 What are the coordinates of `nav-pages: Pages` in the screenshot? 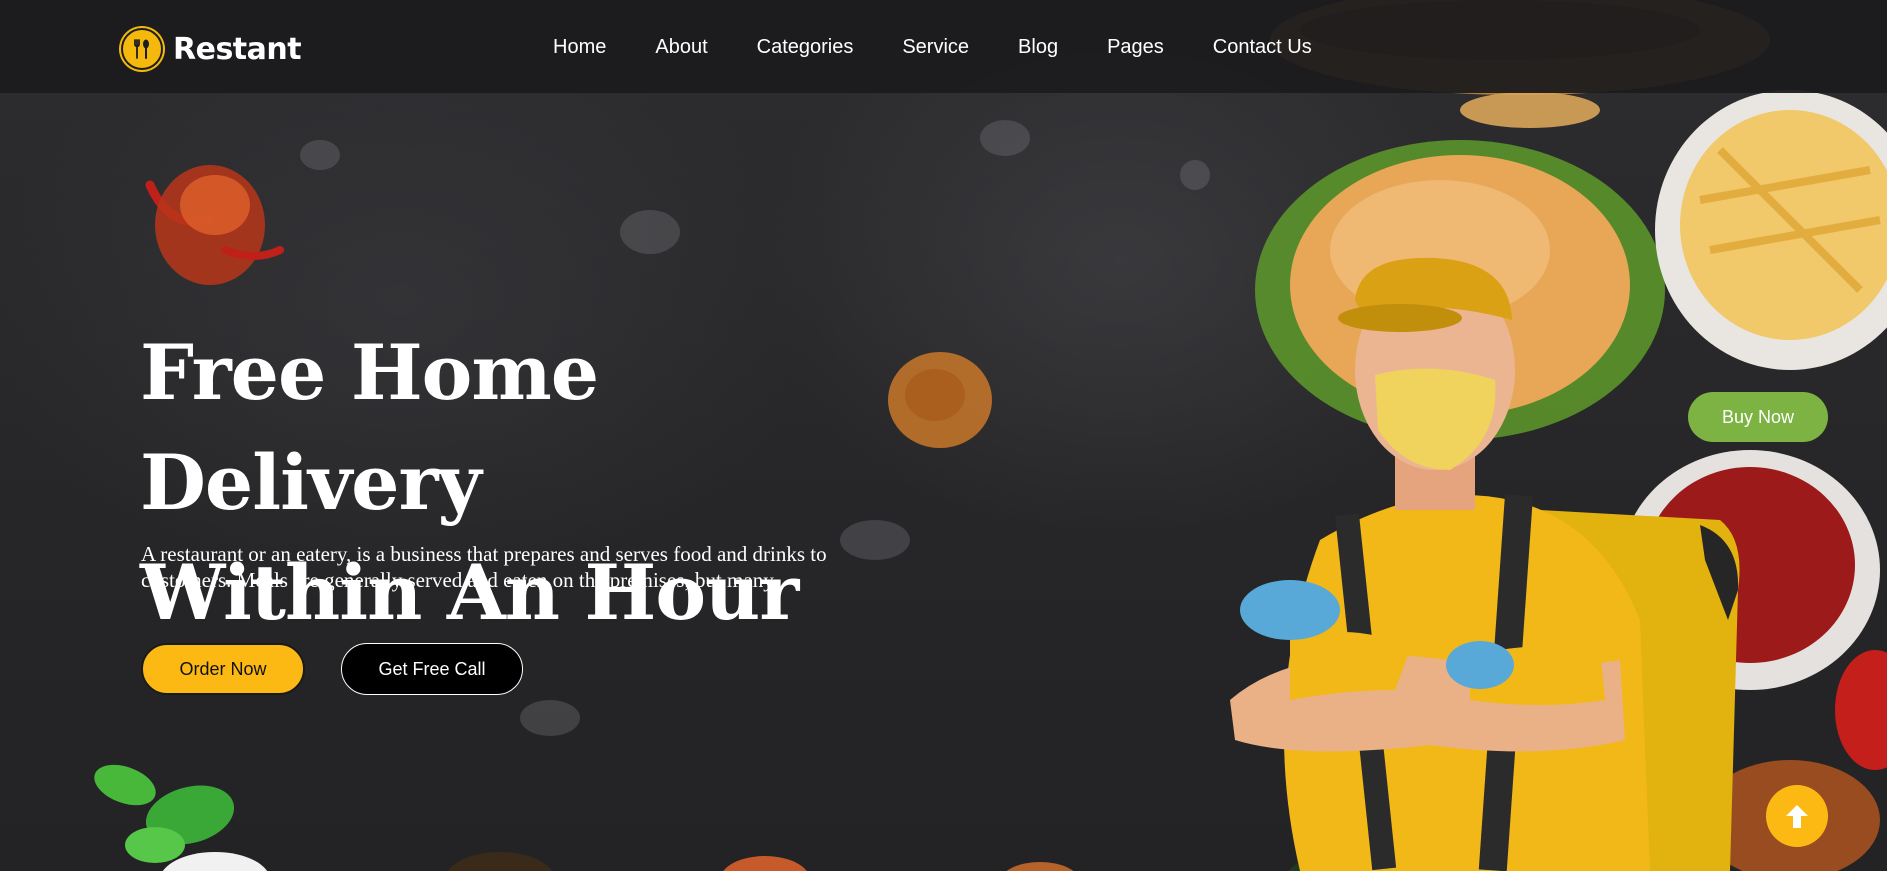 It's located at (1135, 47).